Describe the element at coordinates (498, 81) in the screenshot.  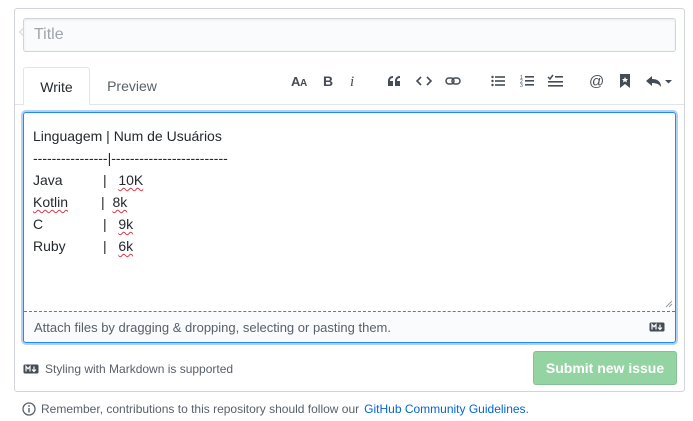
I see `bulleted-list-icon` at that location.